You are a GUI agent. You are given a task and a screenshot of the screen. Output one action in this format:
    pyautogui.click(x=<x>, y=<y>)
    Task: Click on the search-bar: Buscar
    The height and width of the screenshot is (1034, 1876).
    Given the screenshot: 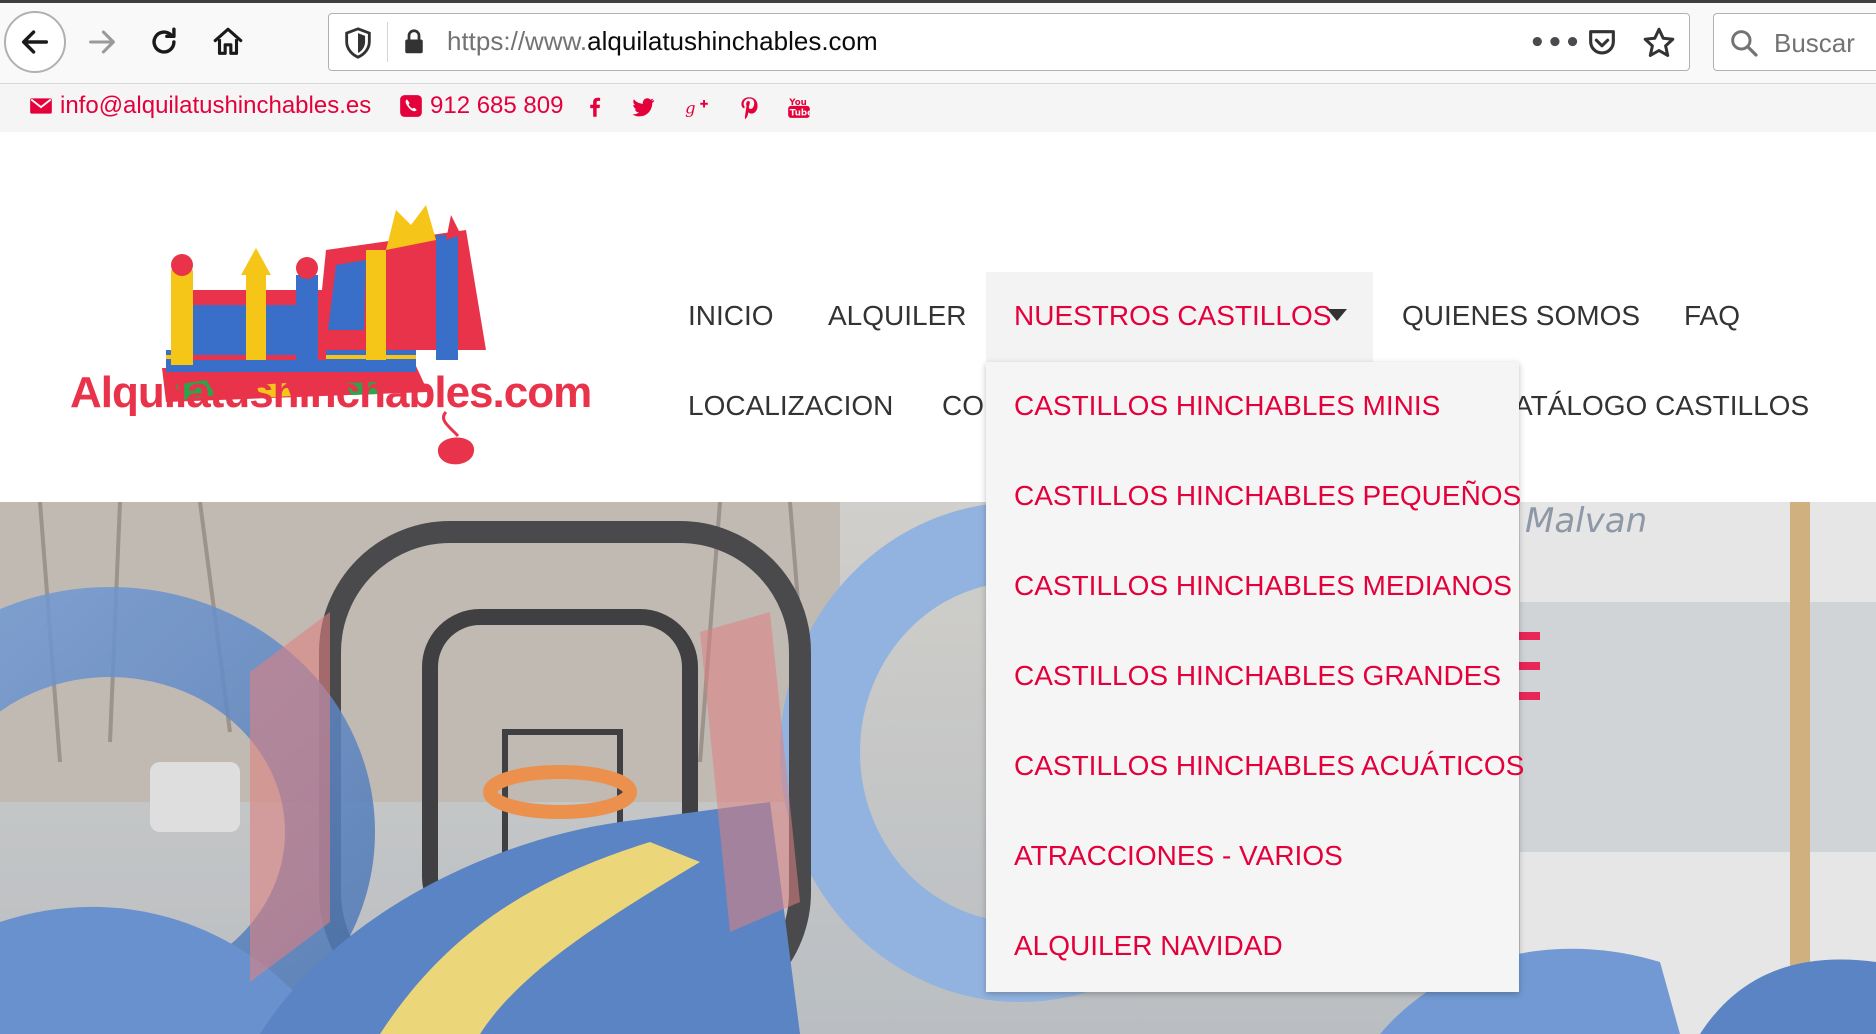 What is the action you would take?
    pyautogui.click(x=1794, y=42)
    